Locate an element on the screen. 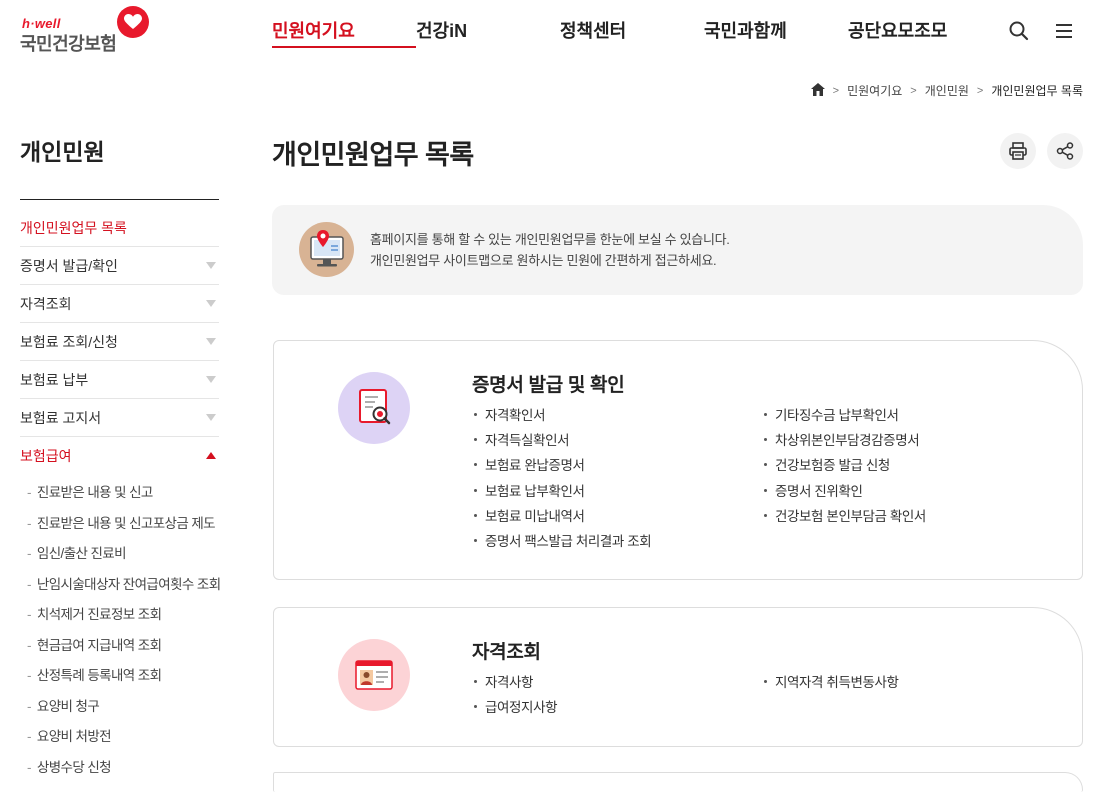 The image size is (1107, 792). breadcrumb-item: 개인민원 is located at coordinates (947, 90).